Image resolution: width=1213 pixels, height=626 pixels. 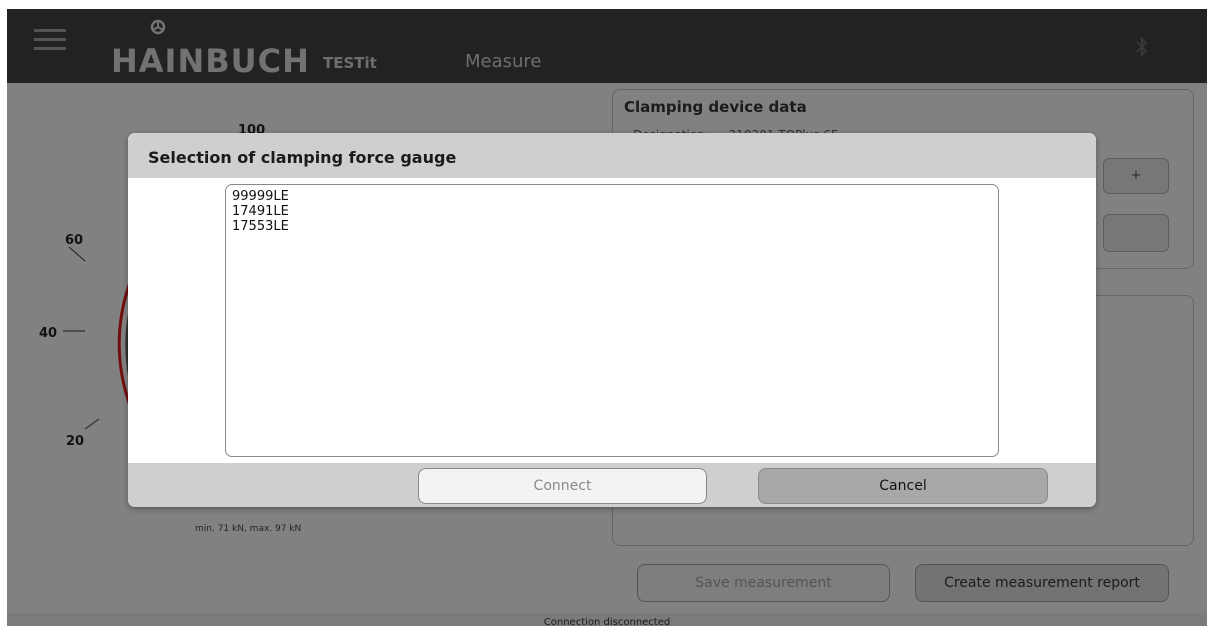 I want to click on dialog-footer: Connect Cancel, so click(x=612, y=485).